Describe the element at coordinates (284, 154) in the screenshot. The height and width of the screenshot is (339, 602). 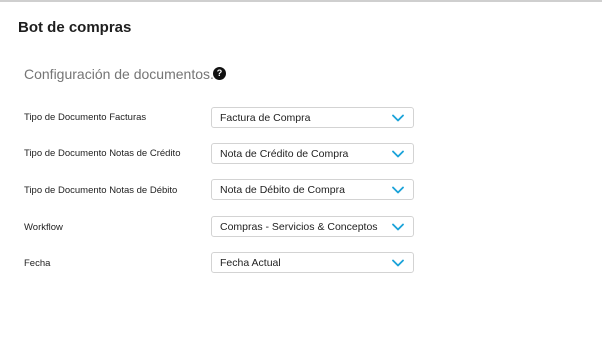
I see `select-value: Nota de Crédito de Compra` at that location.